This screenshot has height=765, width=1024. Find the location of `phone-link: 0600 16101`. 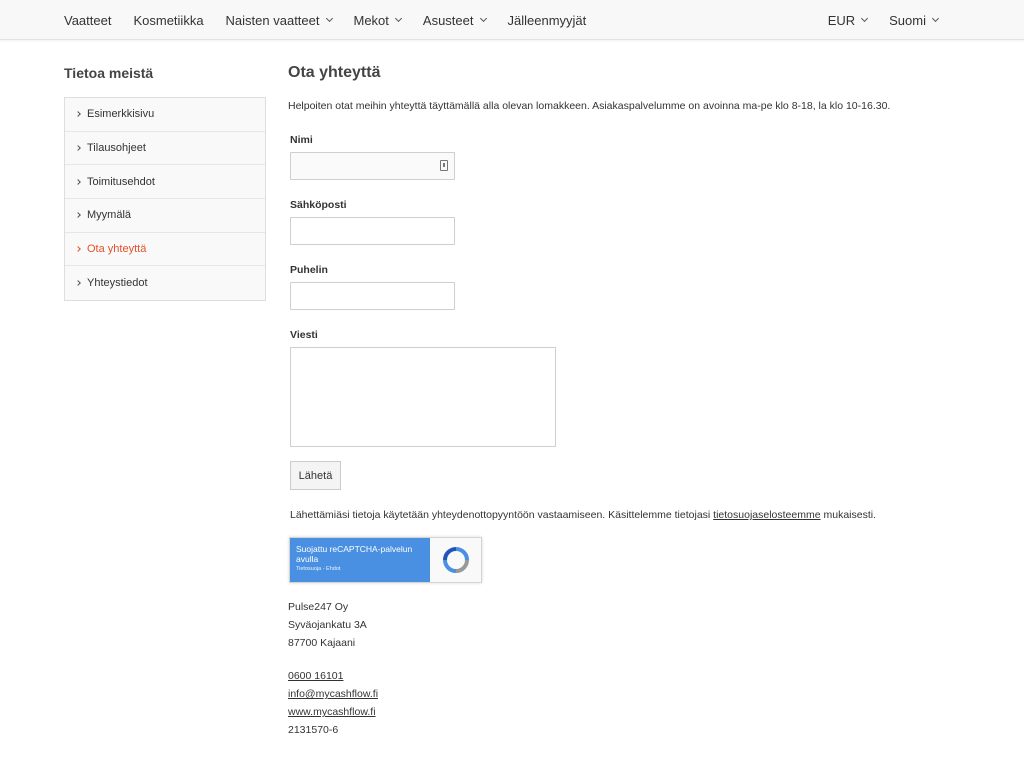

phone-link: 0600 16101 is located at coordinates (315, 676).